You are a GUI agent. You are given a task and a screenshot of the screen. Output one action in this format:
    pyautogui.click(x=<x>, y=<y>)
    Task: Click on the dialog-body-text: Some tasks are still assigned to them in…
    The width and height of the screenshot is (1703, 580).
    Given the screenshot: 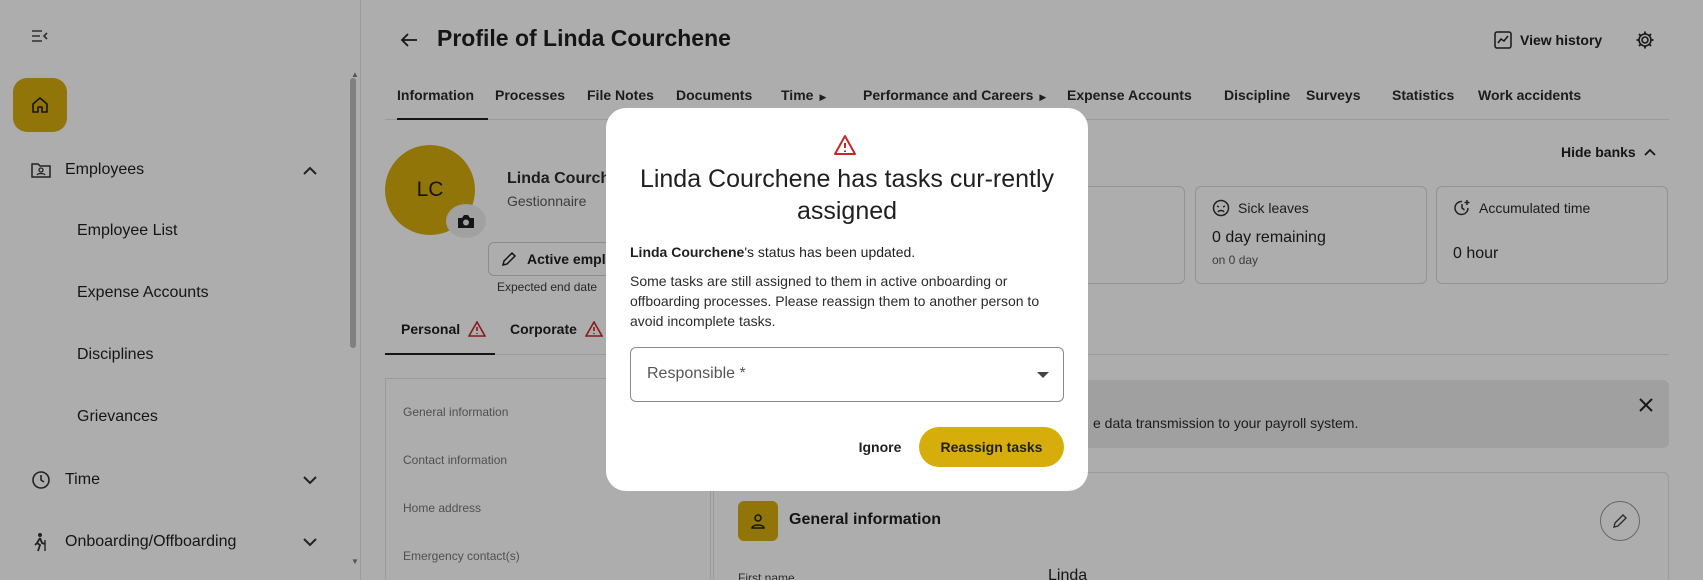 What is the action you would take?
    pyautogui.click(x=835, y=301)
    